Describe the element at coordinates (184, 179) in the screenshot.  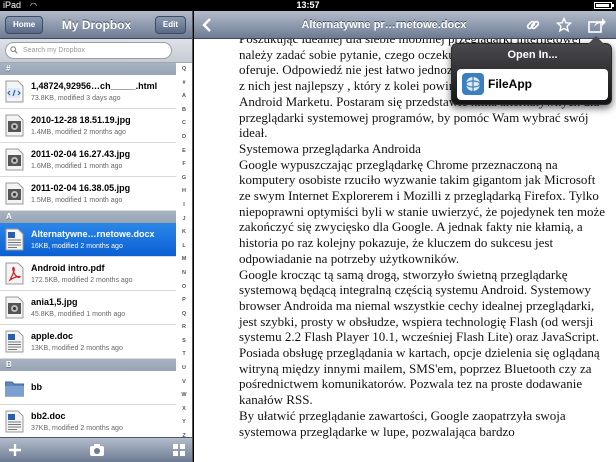
I see `index-letter: G` at that location.